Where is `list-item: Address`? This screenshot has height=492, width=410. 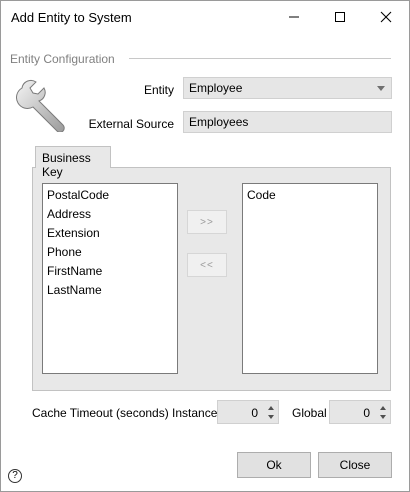
list-item: Address is located at coordinates (112, 215).